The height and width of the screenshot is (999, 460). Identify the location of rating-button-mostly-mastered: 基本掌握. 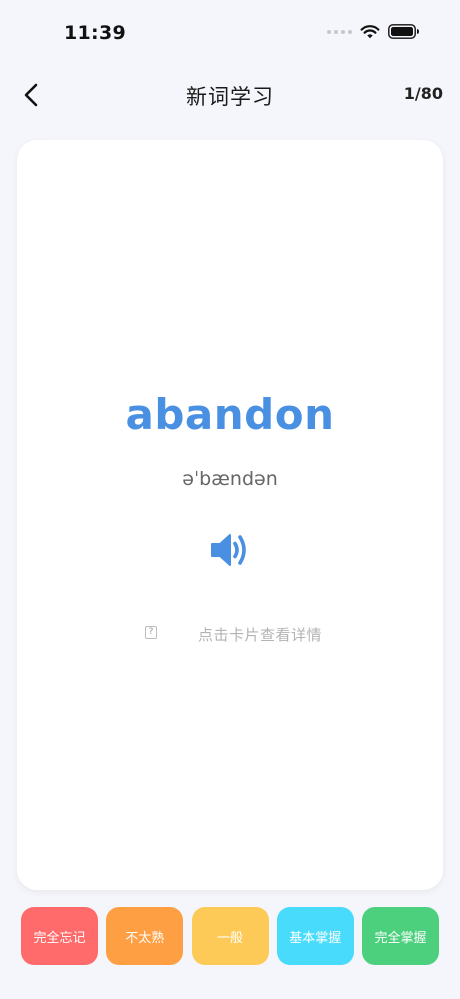
(315, 936).